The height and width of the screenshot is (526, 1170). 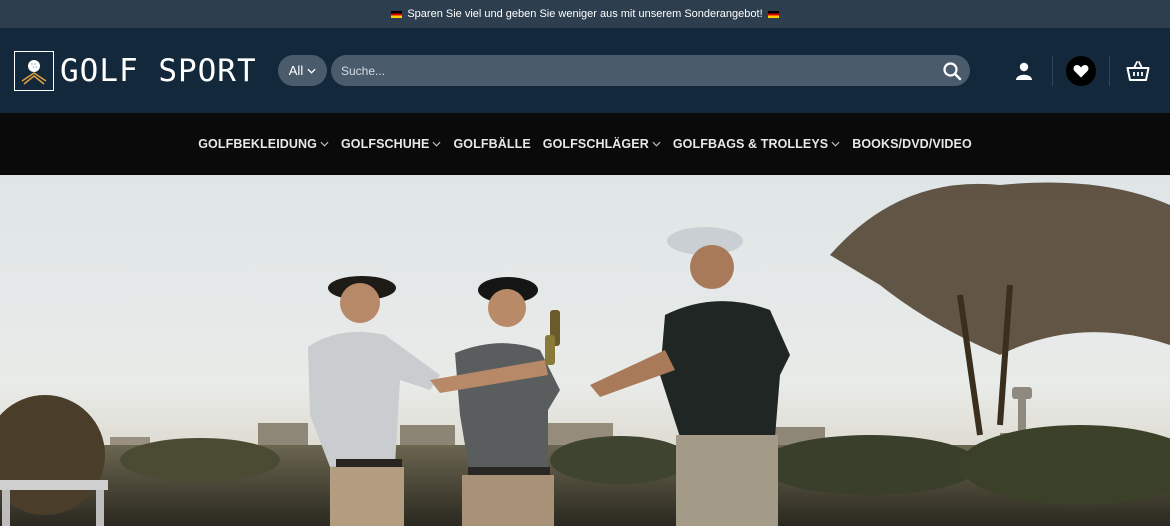 I want to click on nav-item-label: BOOKS/DVD/VIDEO, so click(x=912, y=144).